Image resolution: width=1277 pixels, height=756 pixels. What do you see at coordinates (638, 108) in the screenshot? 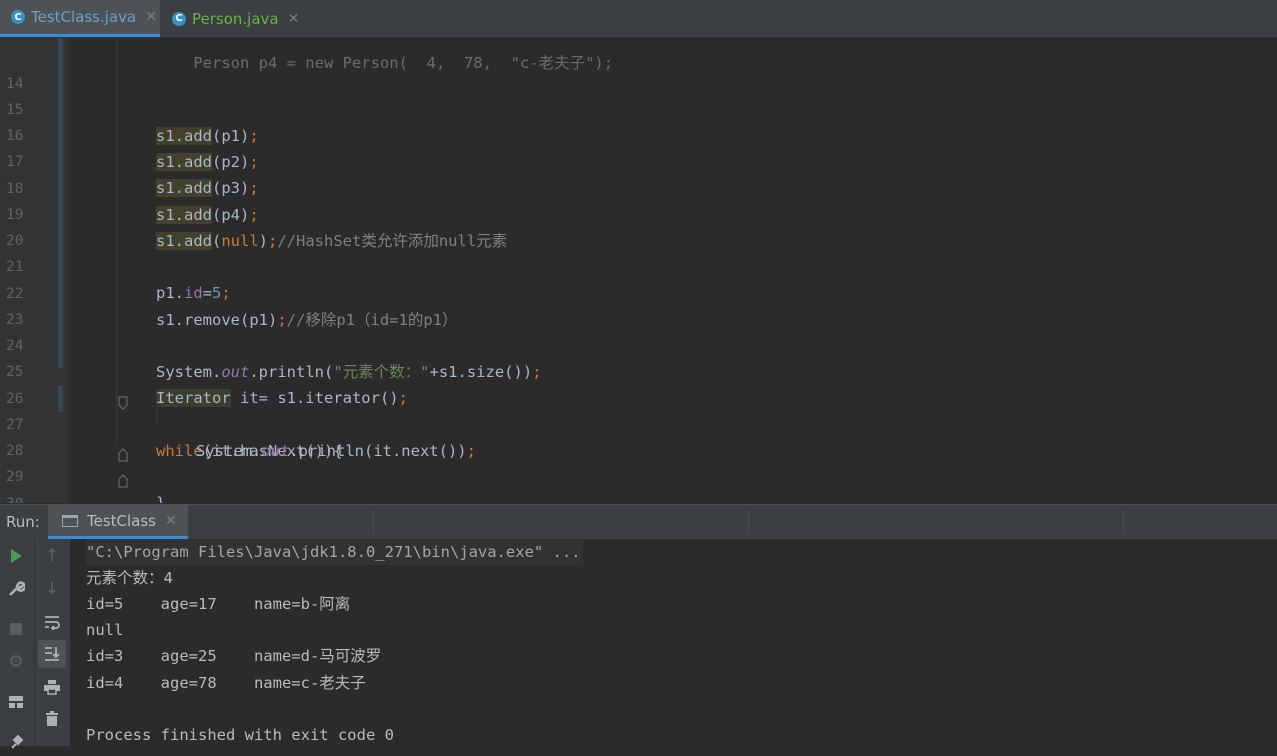
I see `code-line: 15 s1.add(p1);` at bounding box center [638, 108].